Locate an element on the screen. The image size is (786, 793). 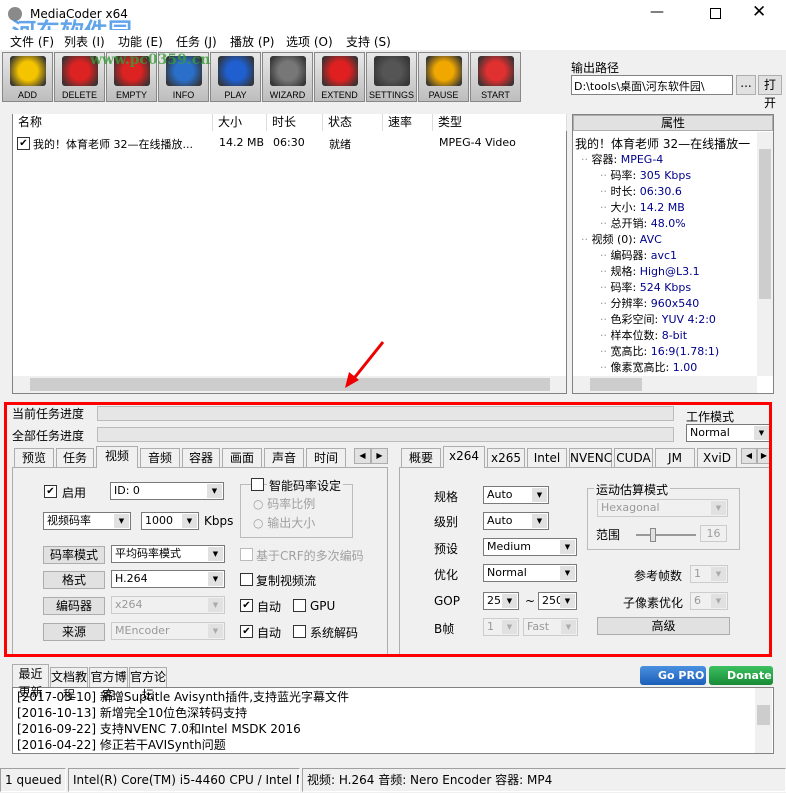
toolbar-pause-button: PAUSE is located at coordinates (443, 77).